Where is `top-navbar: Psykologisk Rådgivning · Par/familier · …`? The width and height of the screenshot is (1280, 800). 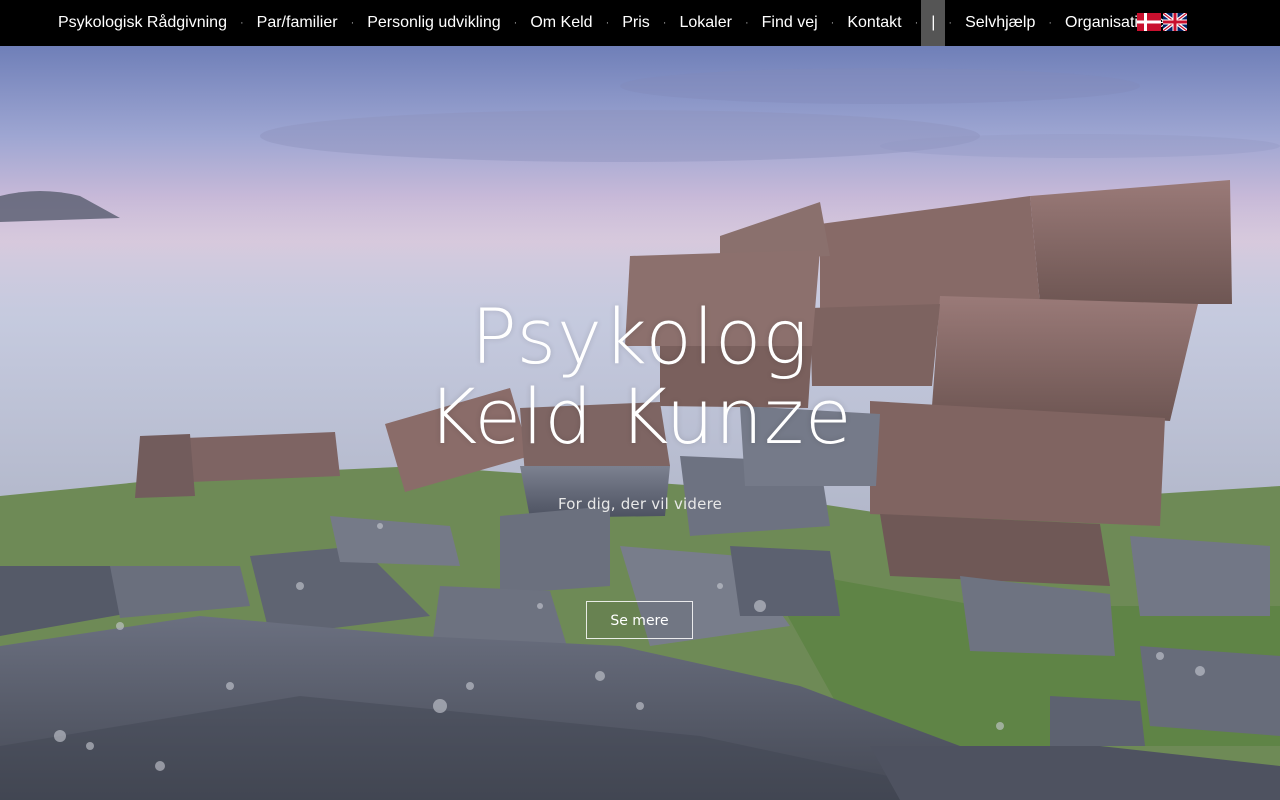
top-navbar: Psykologisk Rådgivning · Par/familier · … is located at coordinates (640, 23).